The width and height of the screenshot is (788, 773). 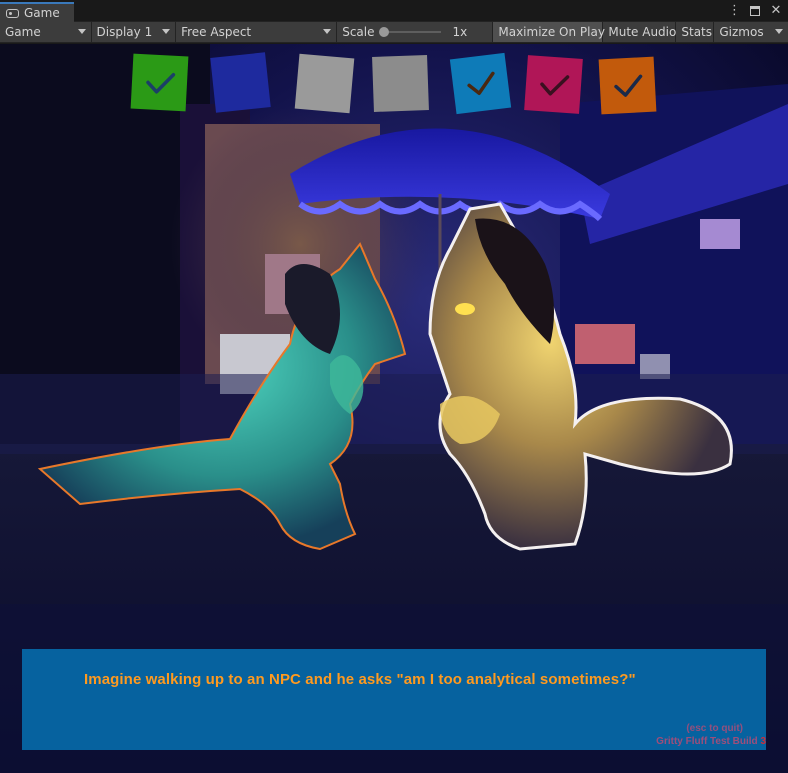 What do you see at coordinates (763, 741) in the screenshot?
I see `build-number: 3` at bounding box center [763, 741].